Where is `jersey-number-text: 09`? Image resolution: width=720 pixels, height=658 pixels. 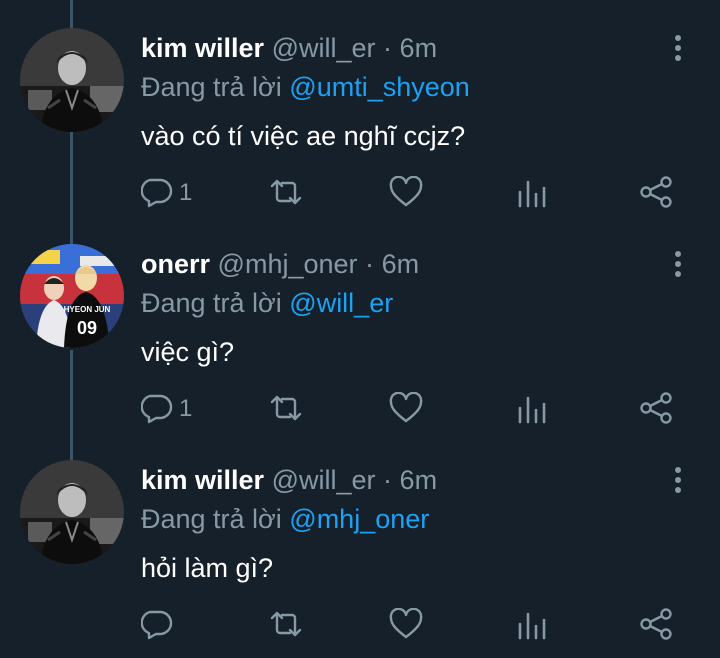
jersey-number-text: 09 is located at coordinates (87, 328).